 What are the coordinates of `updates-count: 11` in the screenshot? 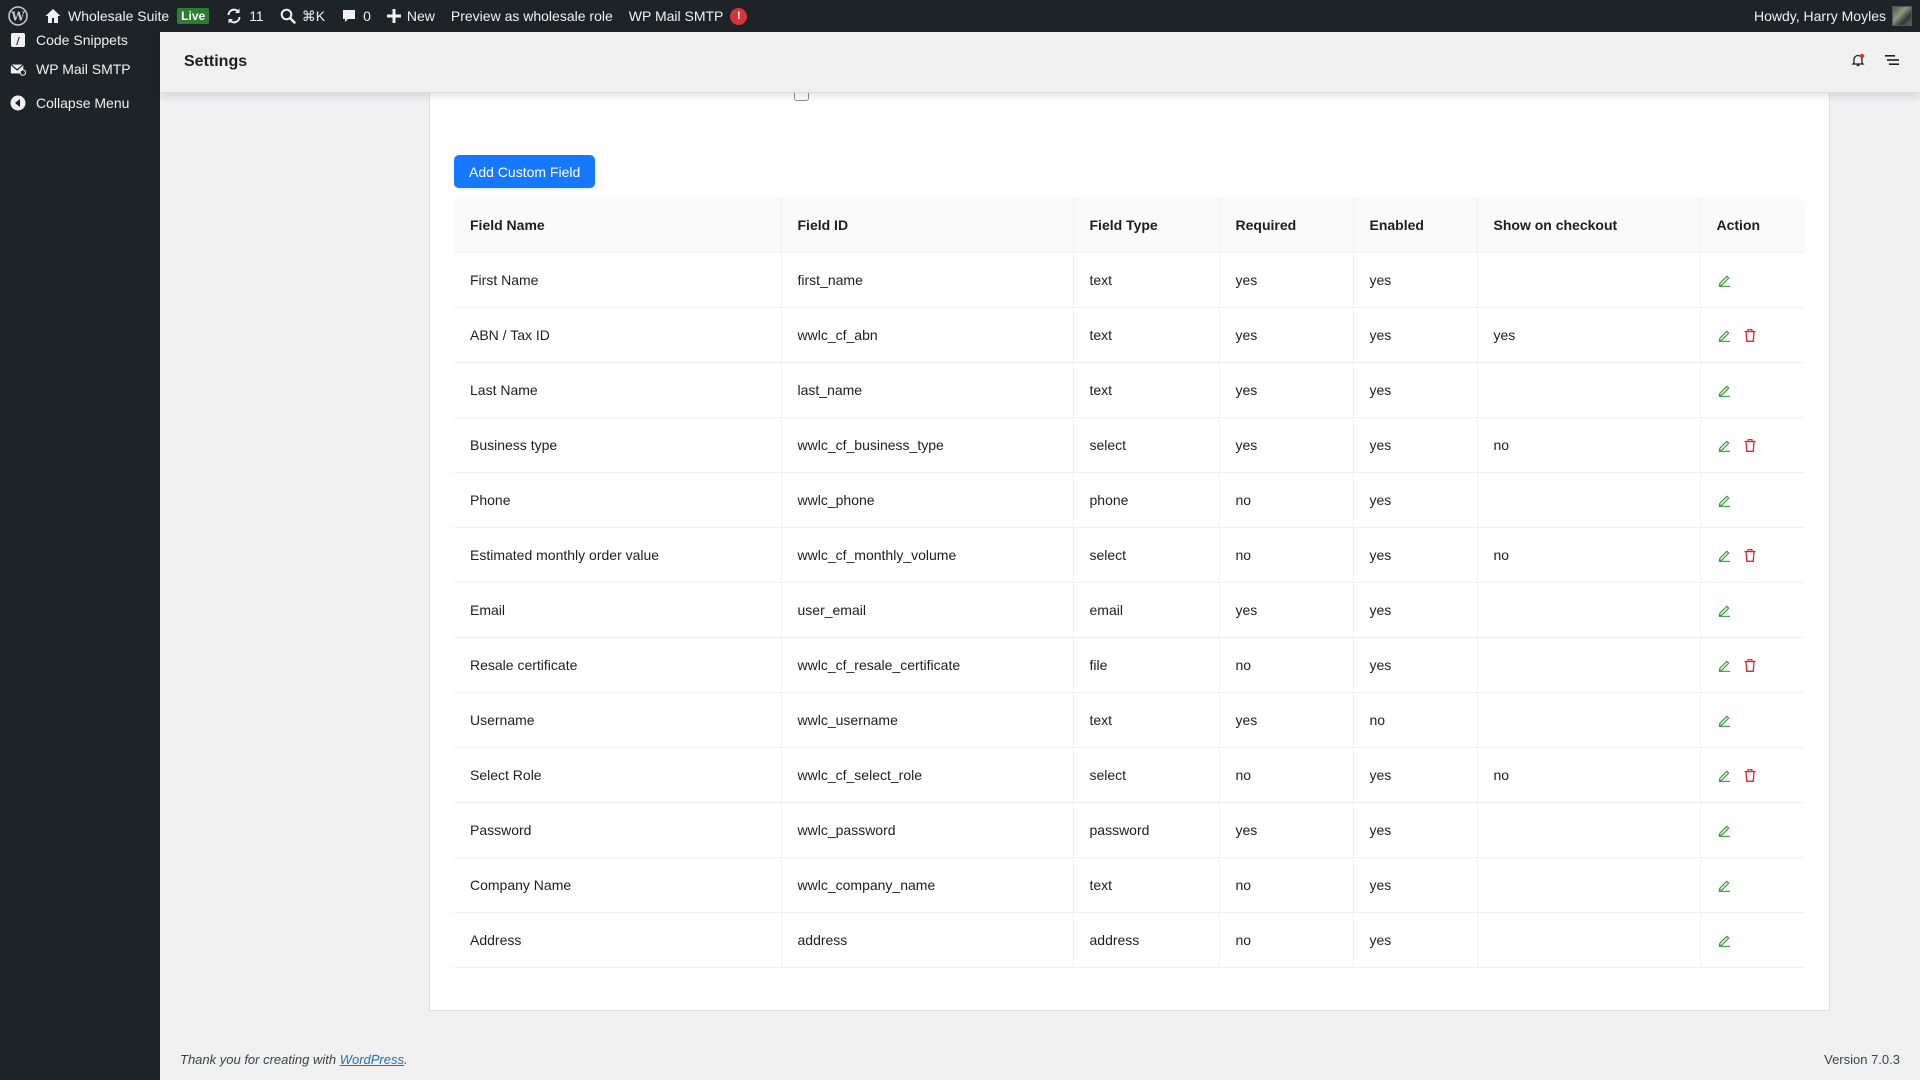 It's located at (256, 16).